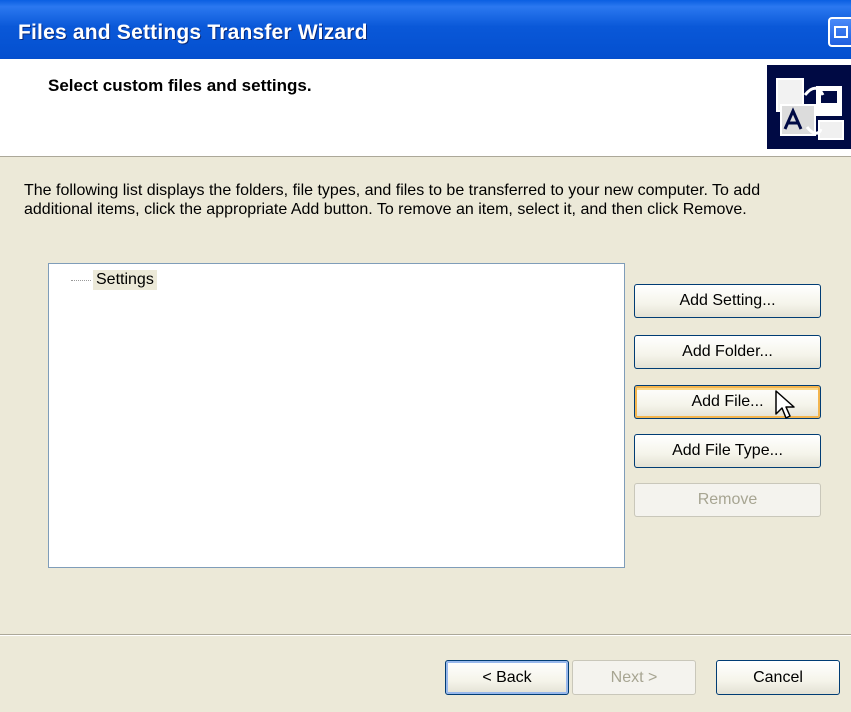 Image resolution: width=851 pixels, height=712 pixels. What do you see at coordinates (727, 500) in the screenshot?
I see `remove-button: Remove` at bounding box center [727, 500].